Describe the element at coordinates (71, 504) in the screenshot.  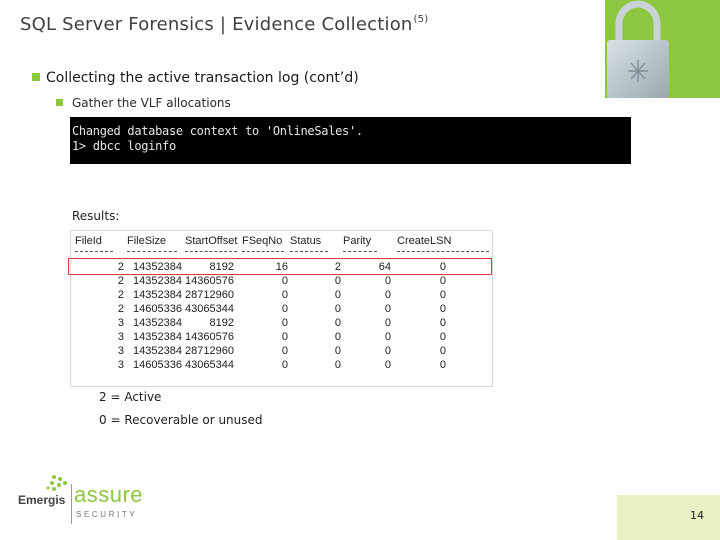
I see `logo-divider` at that location.